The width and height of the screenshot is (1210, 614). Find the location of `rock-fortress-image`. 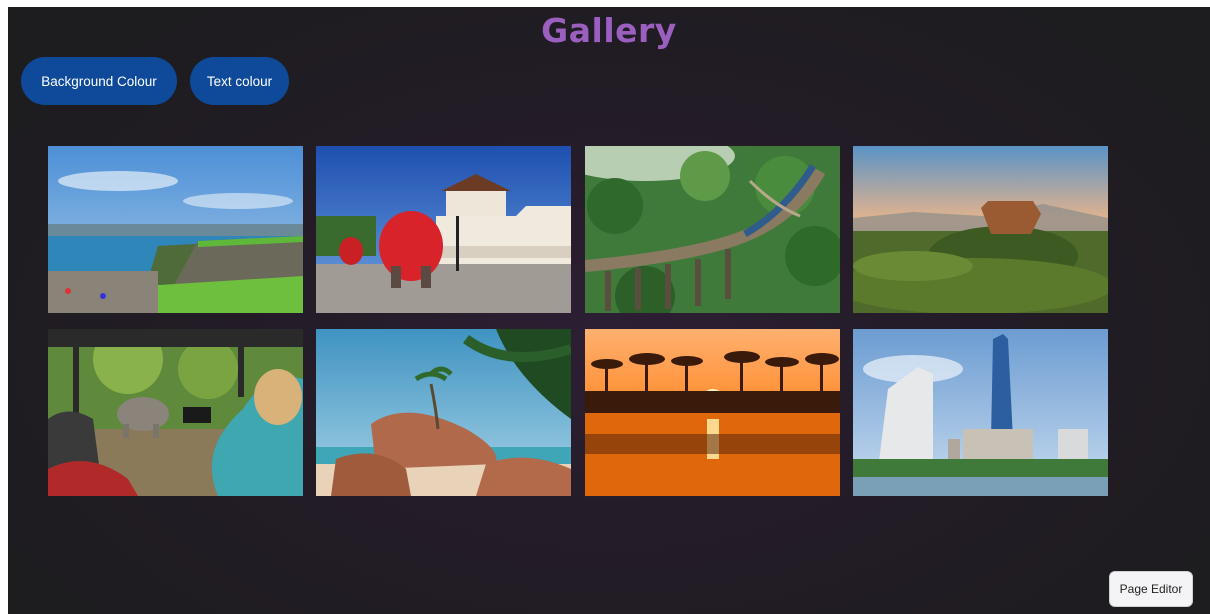

rock-fortress-image is located at coordinates (980, 229).